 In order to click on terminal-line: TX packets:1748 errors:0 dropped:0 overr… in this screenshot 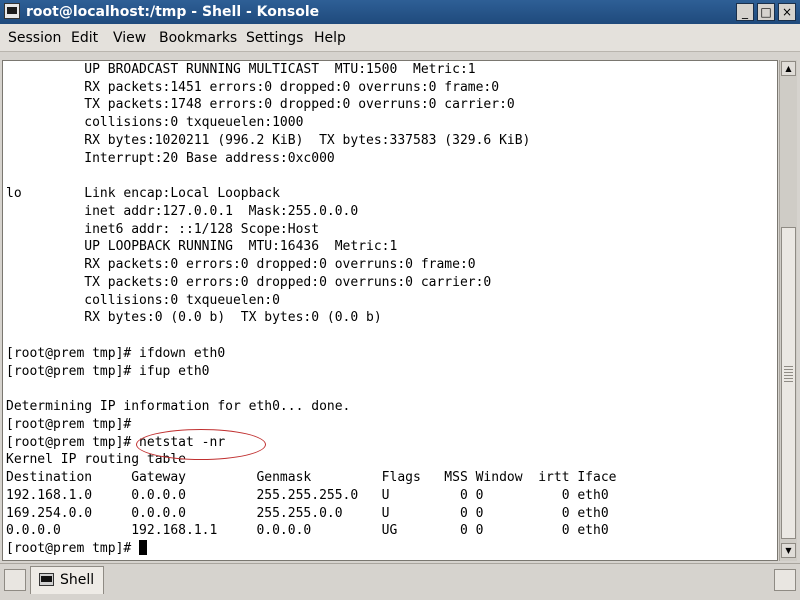, I will do `click(260, 104)`.